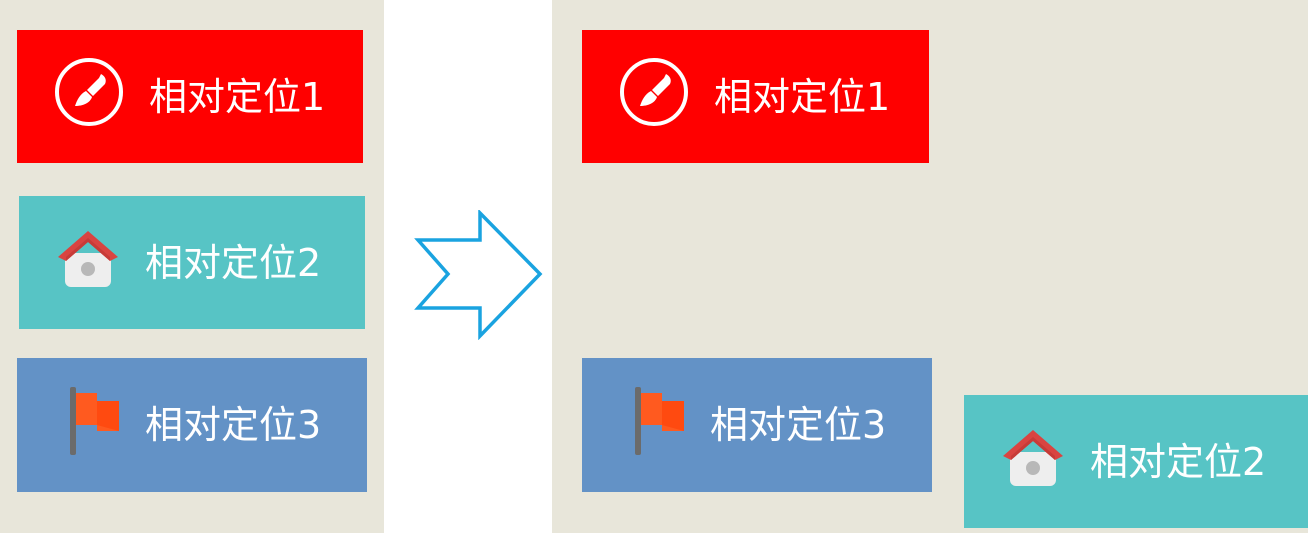  I want to click on relative-box-2-after: 相对定位2, so click(1136, 461).